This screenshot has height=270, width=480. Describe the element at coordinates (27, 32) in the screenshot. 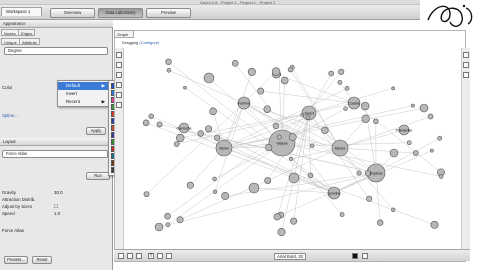

I see `tab-edges: Edges` at that location.